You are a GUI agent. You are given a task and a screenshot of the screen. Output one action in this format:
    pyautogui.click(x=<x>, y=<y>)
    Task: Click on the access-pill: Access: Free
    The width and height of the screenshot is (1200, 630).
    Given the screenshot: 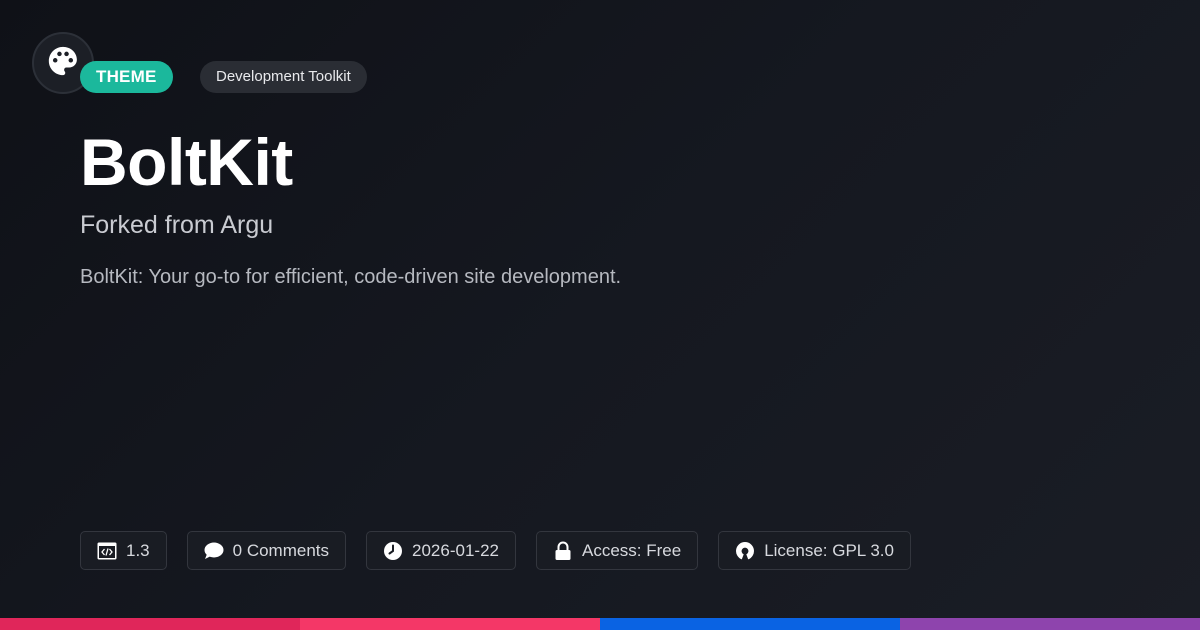 What is the action you would take?
    pyautogui.click(x=617, y=550)
    